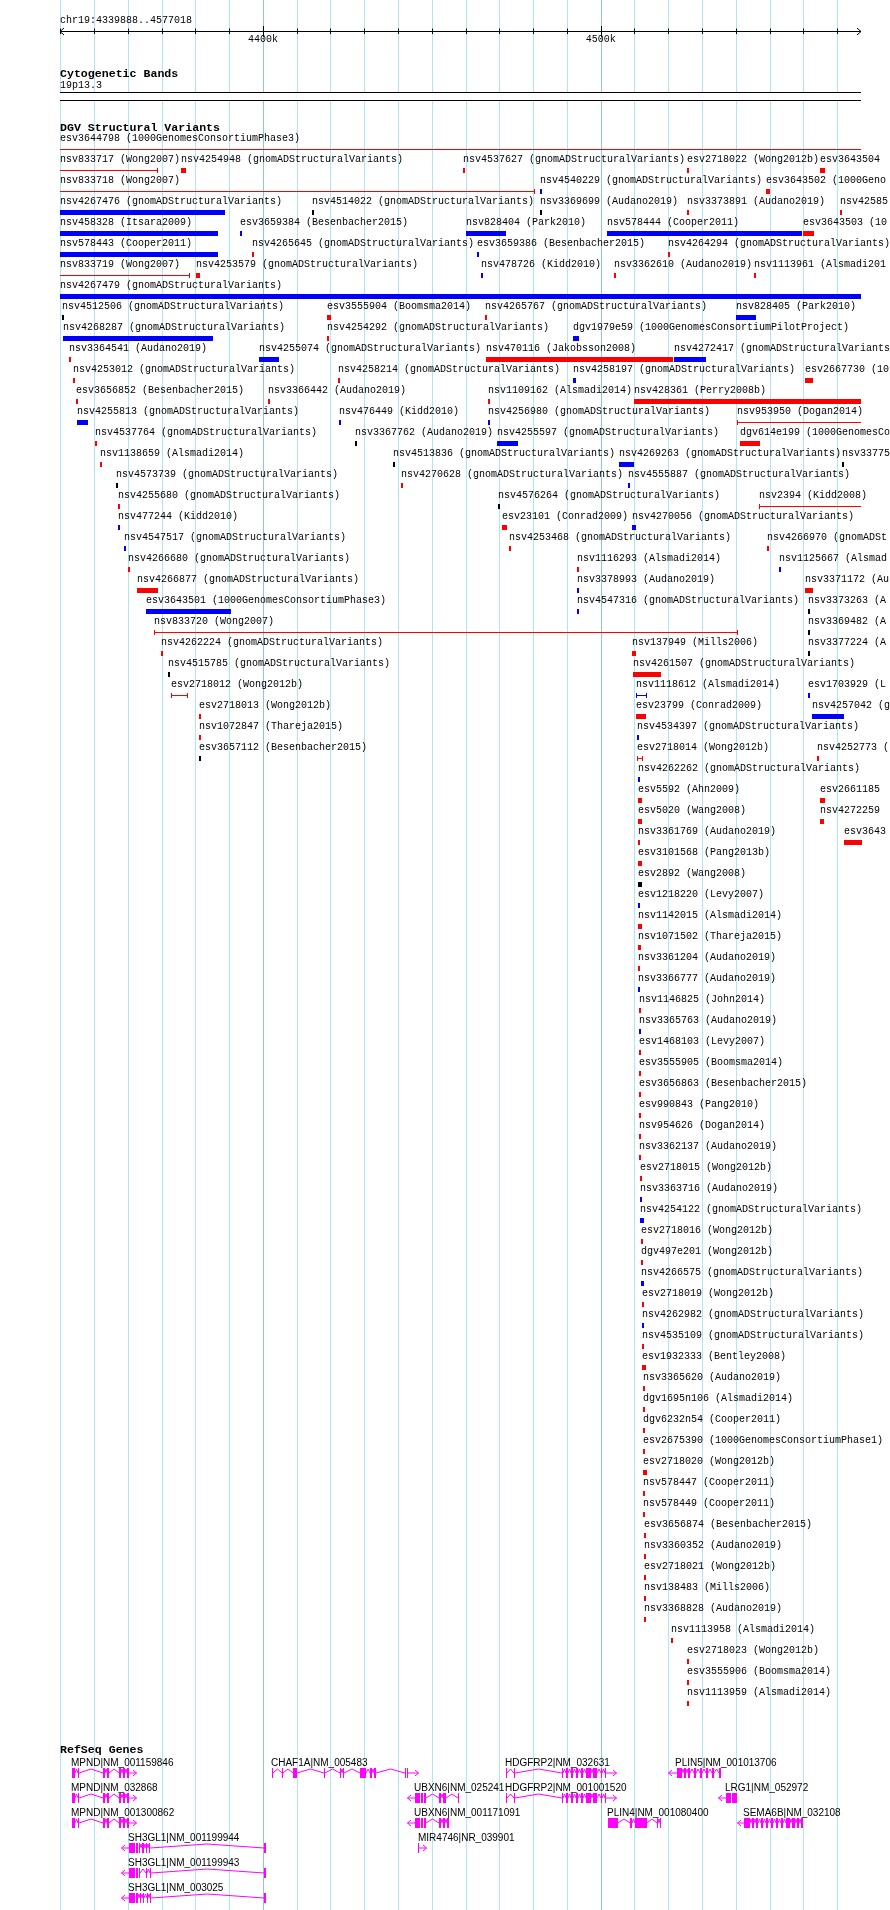 The height and width of the screenshot is (1910, 890). Describe the element at coordinates (565, 517) in the screenshot. I see `variant-label: esv23101 (Conrad2009)` at that location.